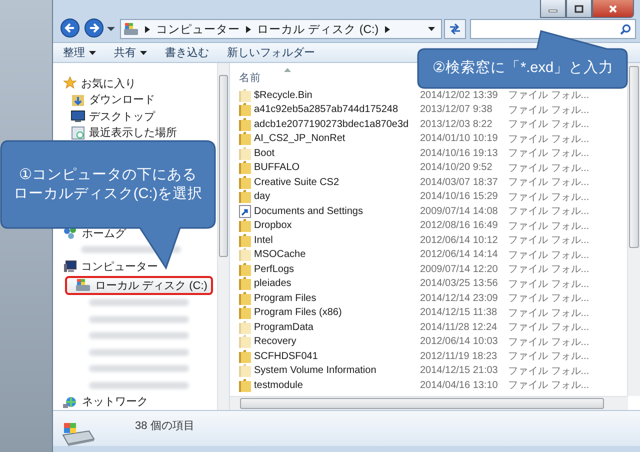 The width and height of the screenshot is (640, 452). Describe the element at coordinates (140, 132) in the screenshot. I see `nav-item: 最近表示した場所` at that location.